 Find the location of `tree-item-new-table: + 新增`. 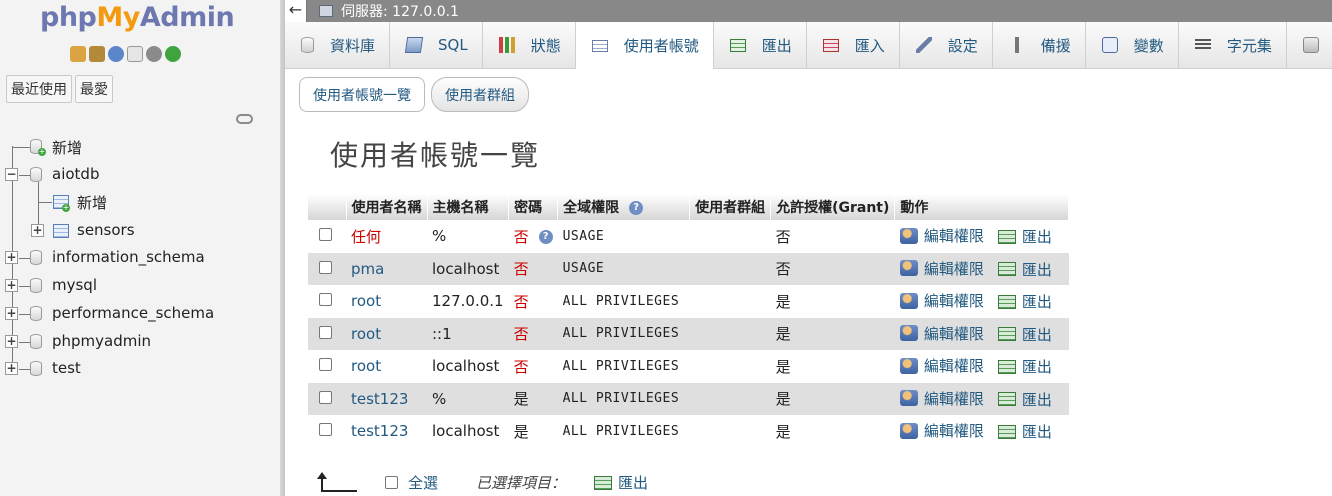

tree-item-new-table: + 新增 is located at coordinates (140, 202).